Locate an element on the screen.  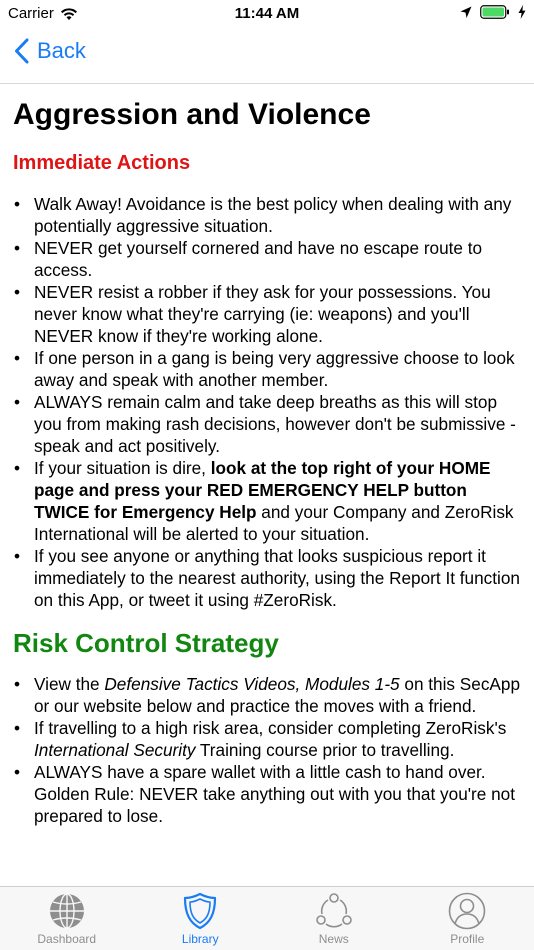
back-button: Back is located at coordinates (50, 51).